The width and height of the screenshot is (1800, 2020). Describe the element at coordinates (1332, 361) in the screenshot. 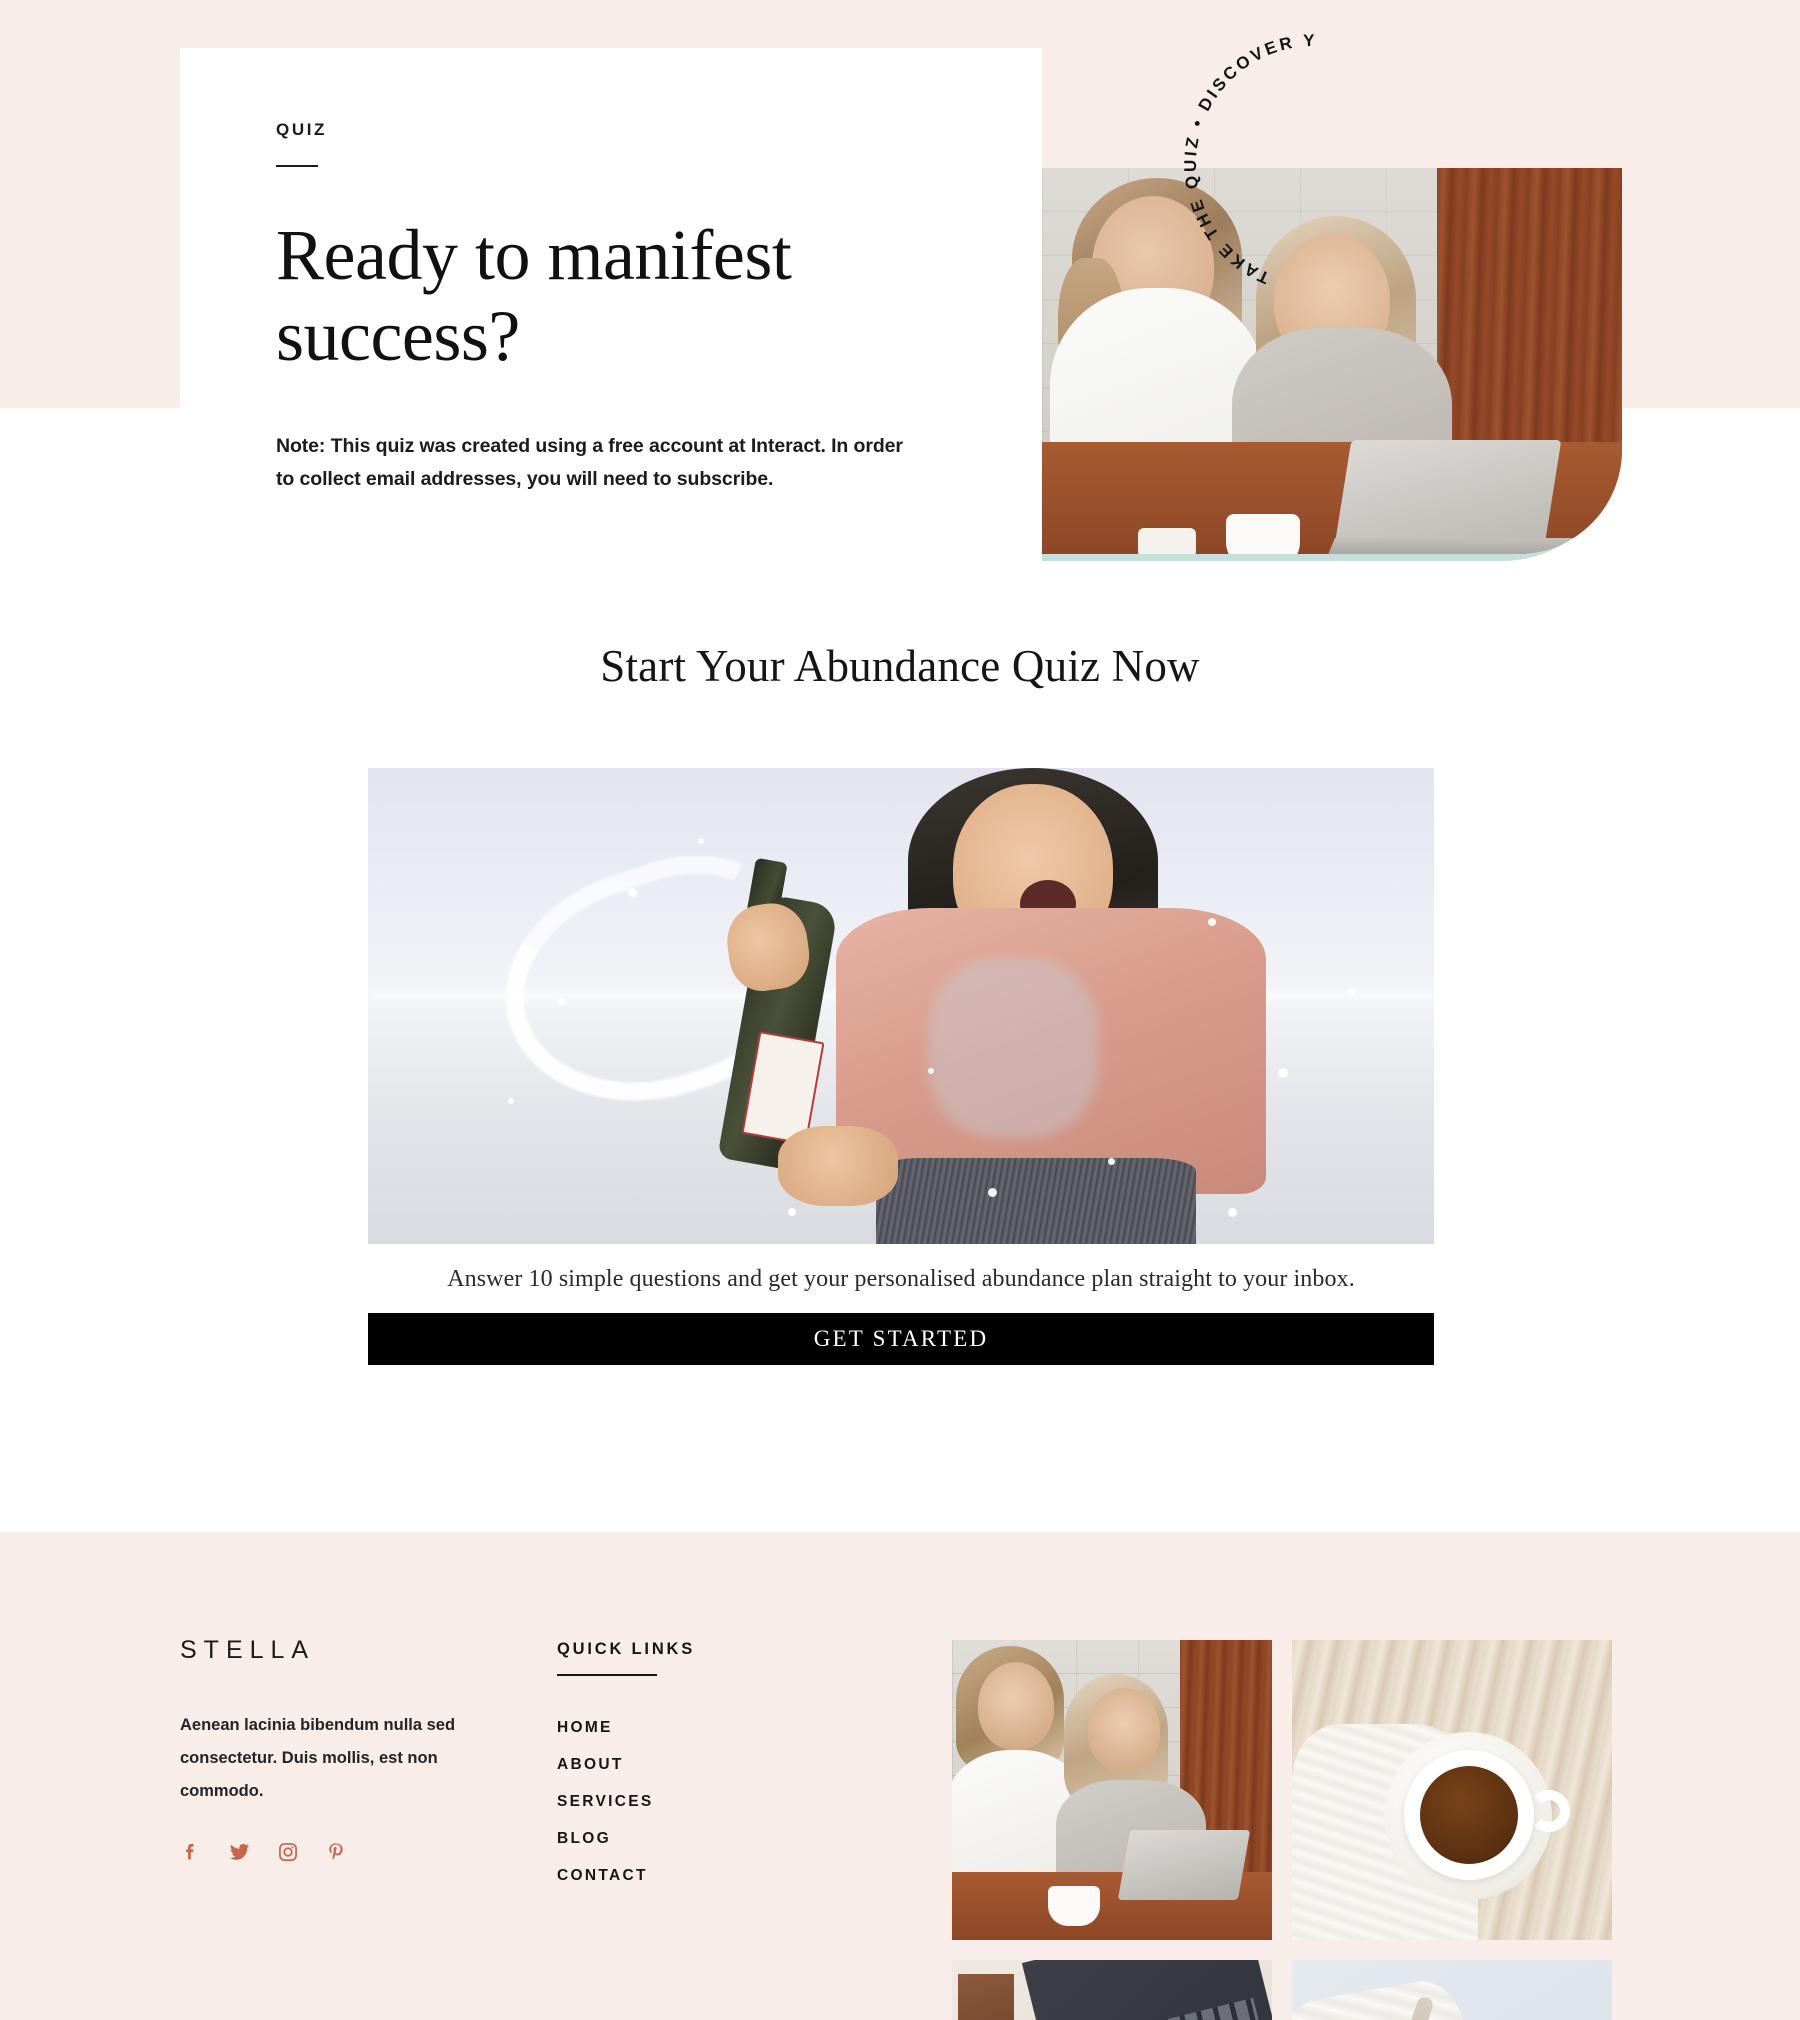

I see `hero-photo-women-at-laptop` at that location.